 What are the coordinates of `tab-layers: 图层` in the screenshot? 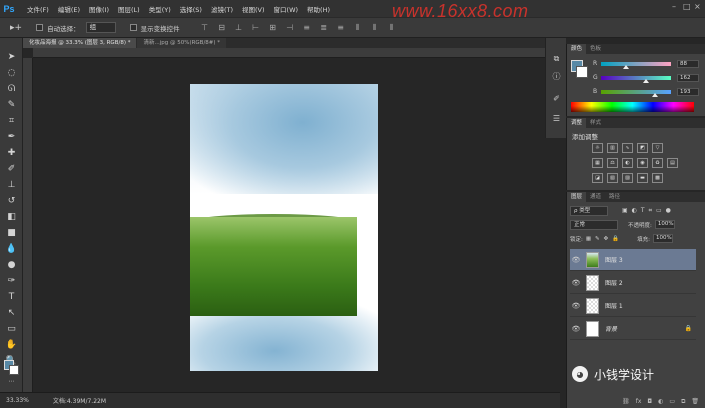 It's located at (577, 197).